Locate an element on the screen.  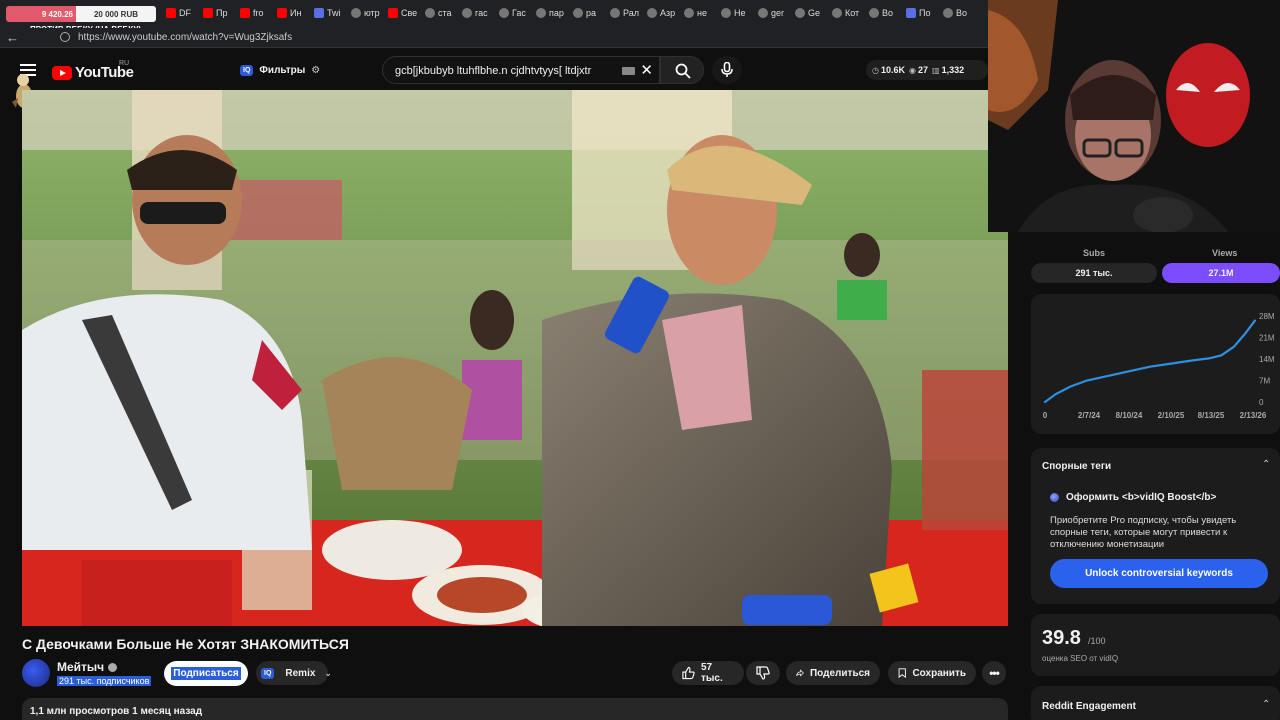
unlock-keywords-button: Unlock controversial keywords is located at coordinates (1159, 573).